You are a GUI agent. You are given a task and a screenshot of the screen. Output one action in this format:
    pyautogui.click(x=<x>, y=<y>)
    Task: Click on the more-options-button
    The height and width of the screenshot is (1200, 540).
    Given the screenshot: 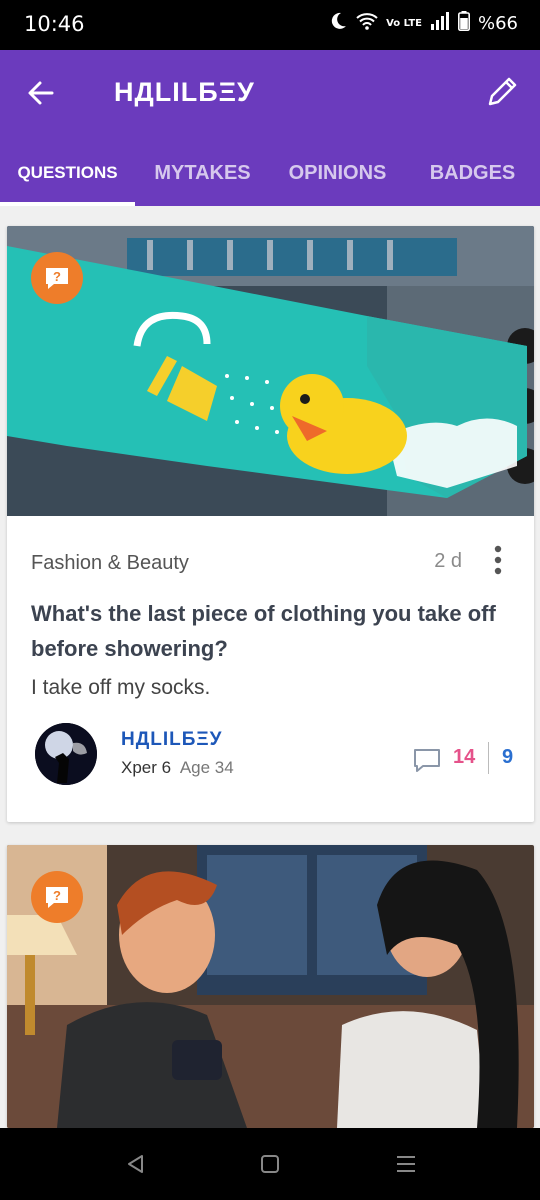 What is the action you would take?
    pyautogui.click(x=498, y=560)
    